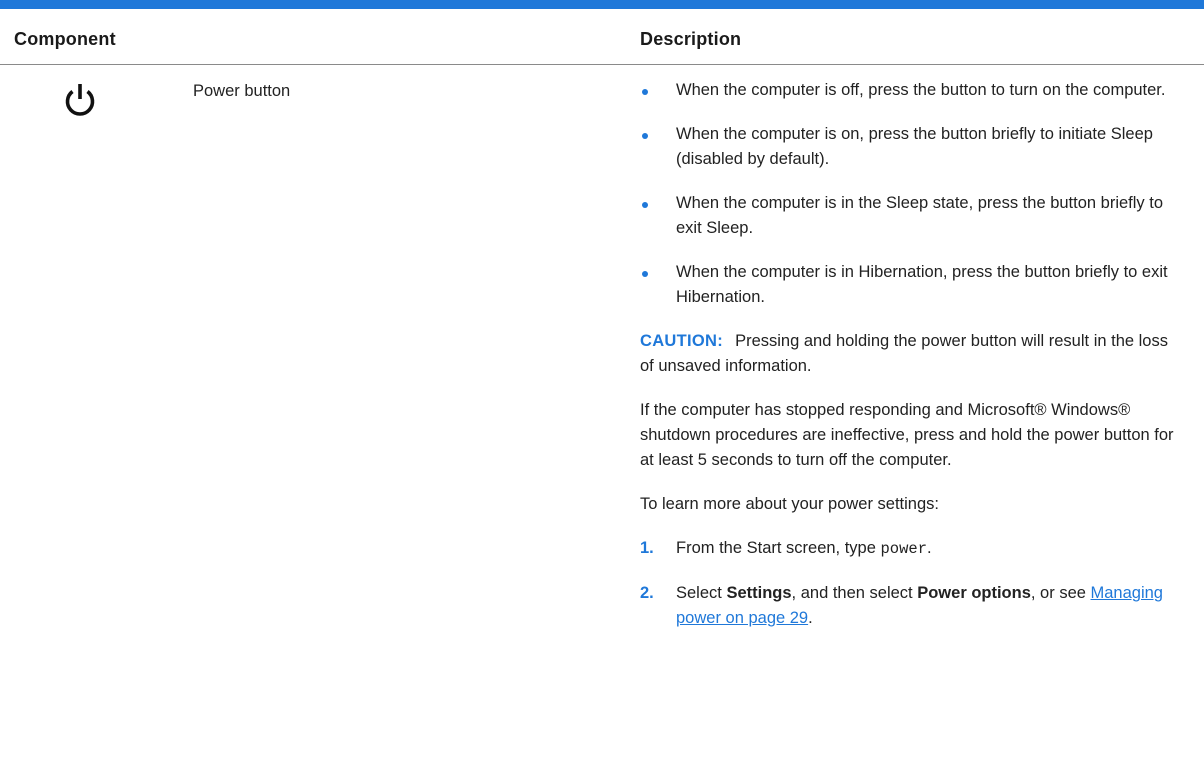  What do you see at coordinates (701, 593) in the screenshot?
I see `step-text: Select` at bounding box center [701, 593].